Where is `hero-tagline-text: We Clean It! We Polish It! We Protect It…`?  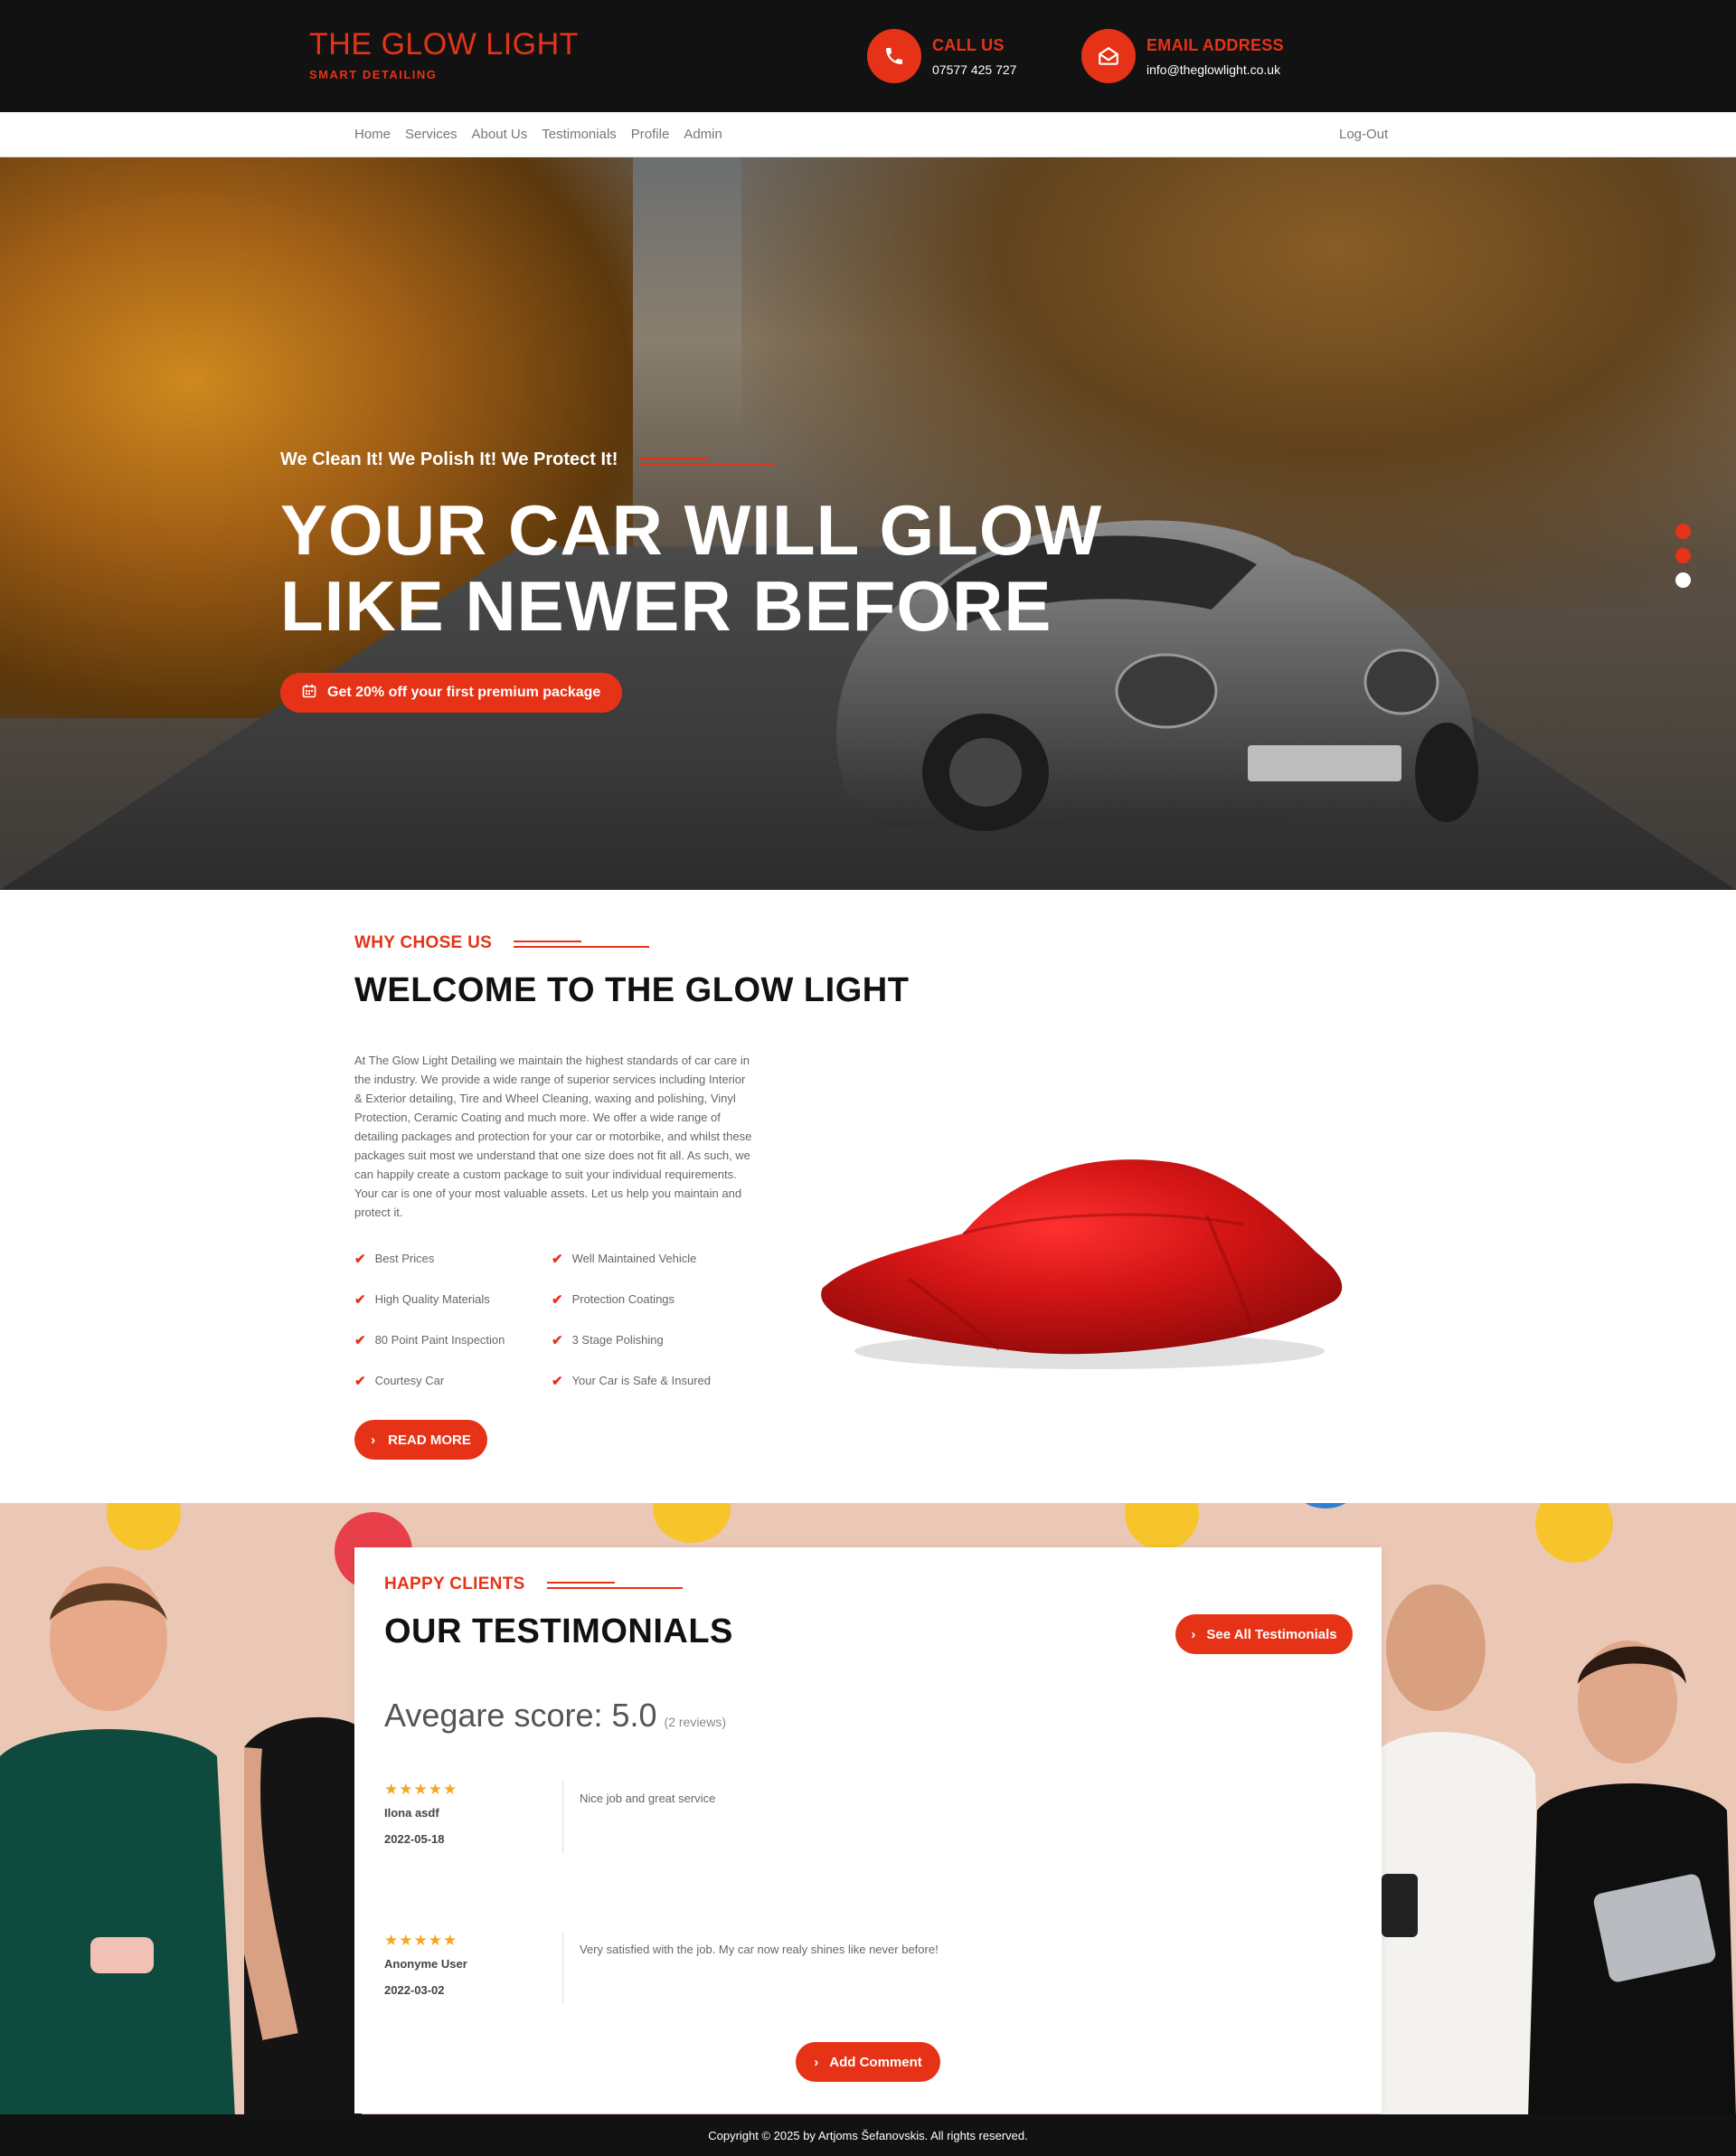 hero-tagline-text: We Clean It! We Polish It! We Protect It… is located at coordinates (449, 459).